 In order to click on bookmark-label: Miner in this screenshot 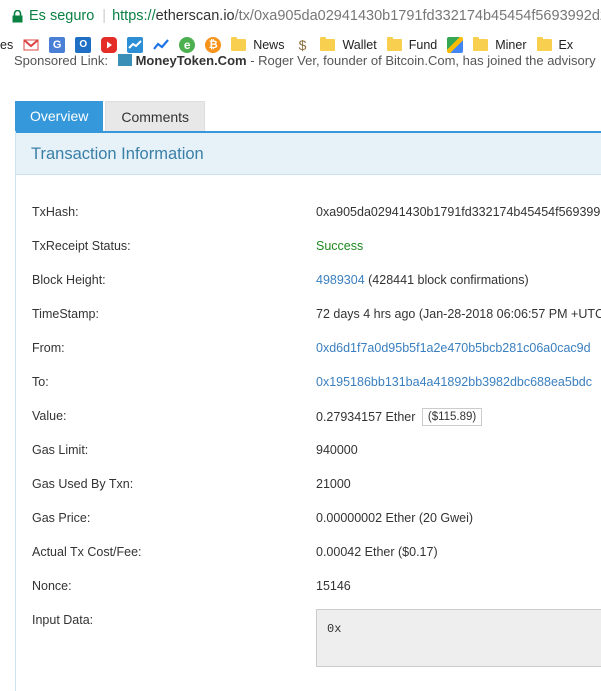, I will do `click(511, 45)`.